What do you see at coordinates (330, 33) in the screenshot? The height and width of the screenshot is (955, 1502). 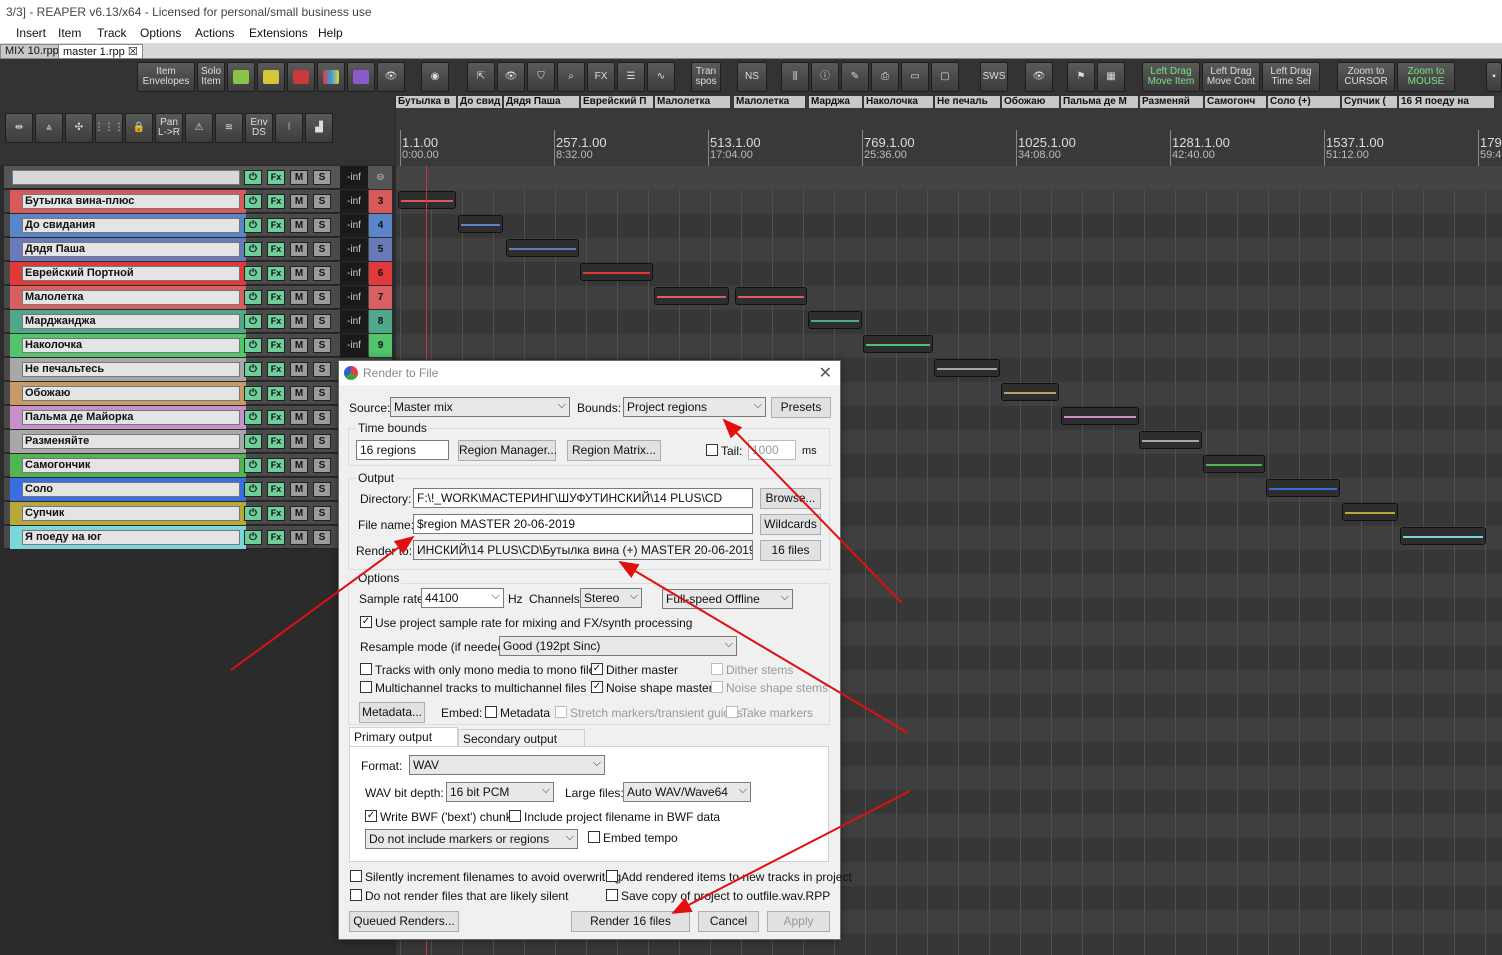 I see `menu-help: Help` at bounding box center [330, 33].